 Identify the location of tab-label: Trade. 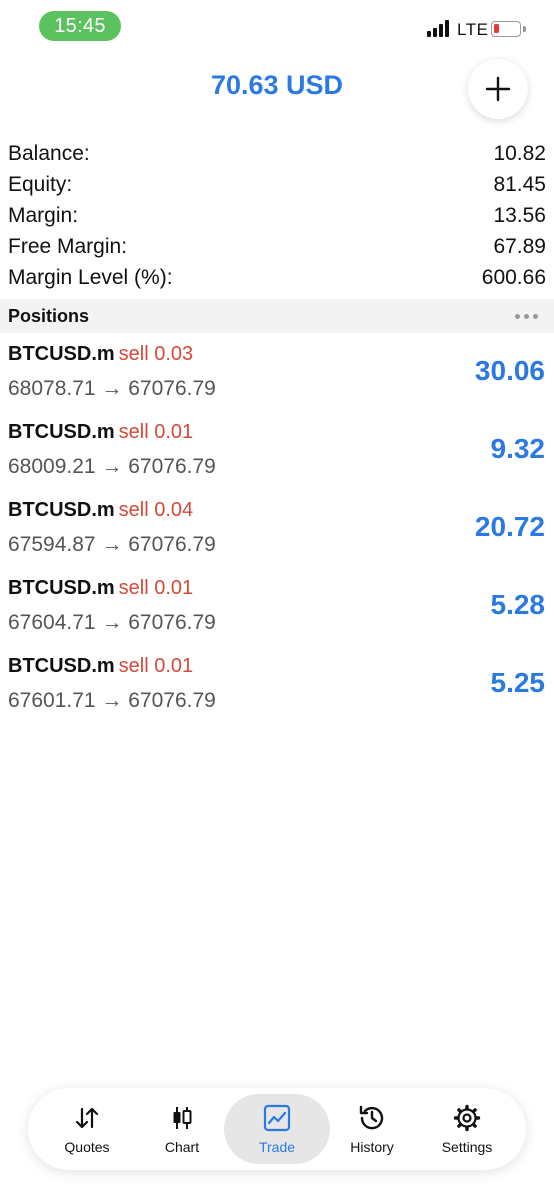
(277, 1147).